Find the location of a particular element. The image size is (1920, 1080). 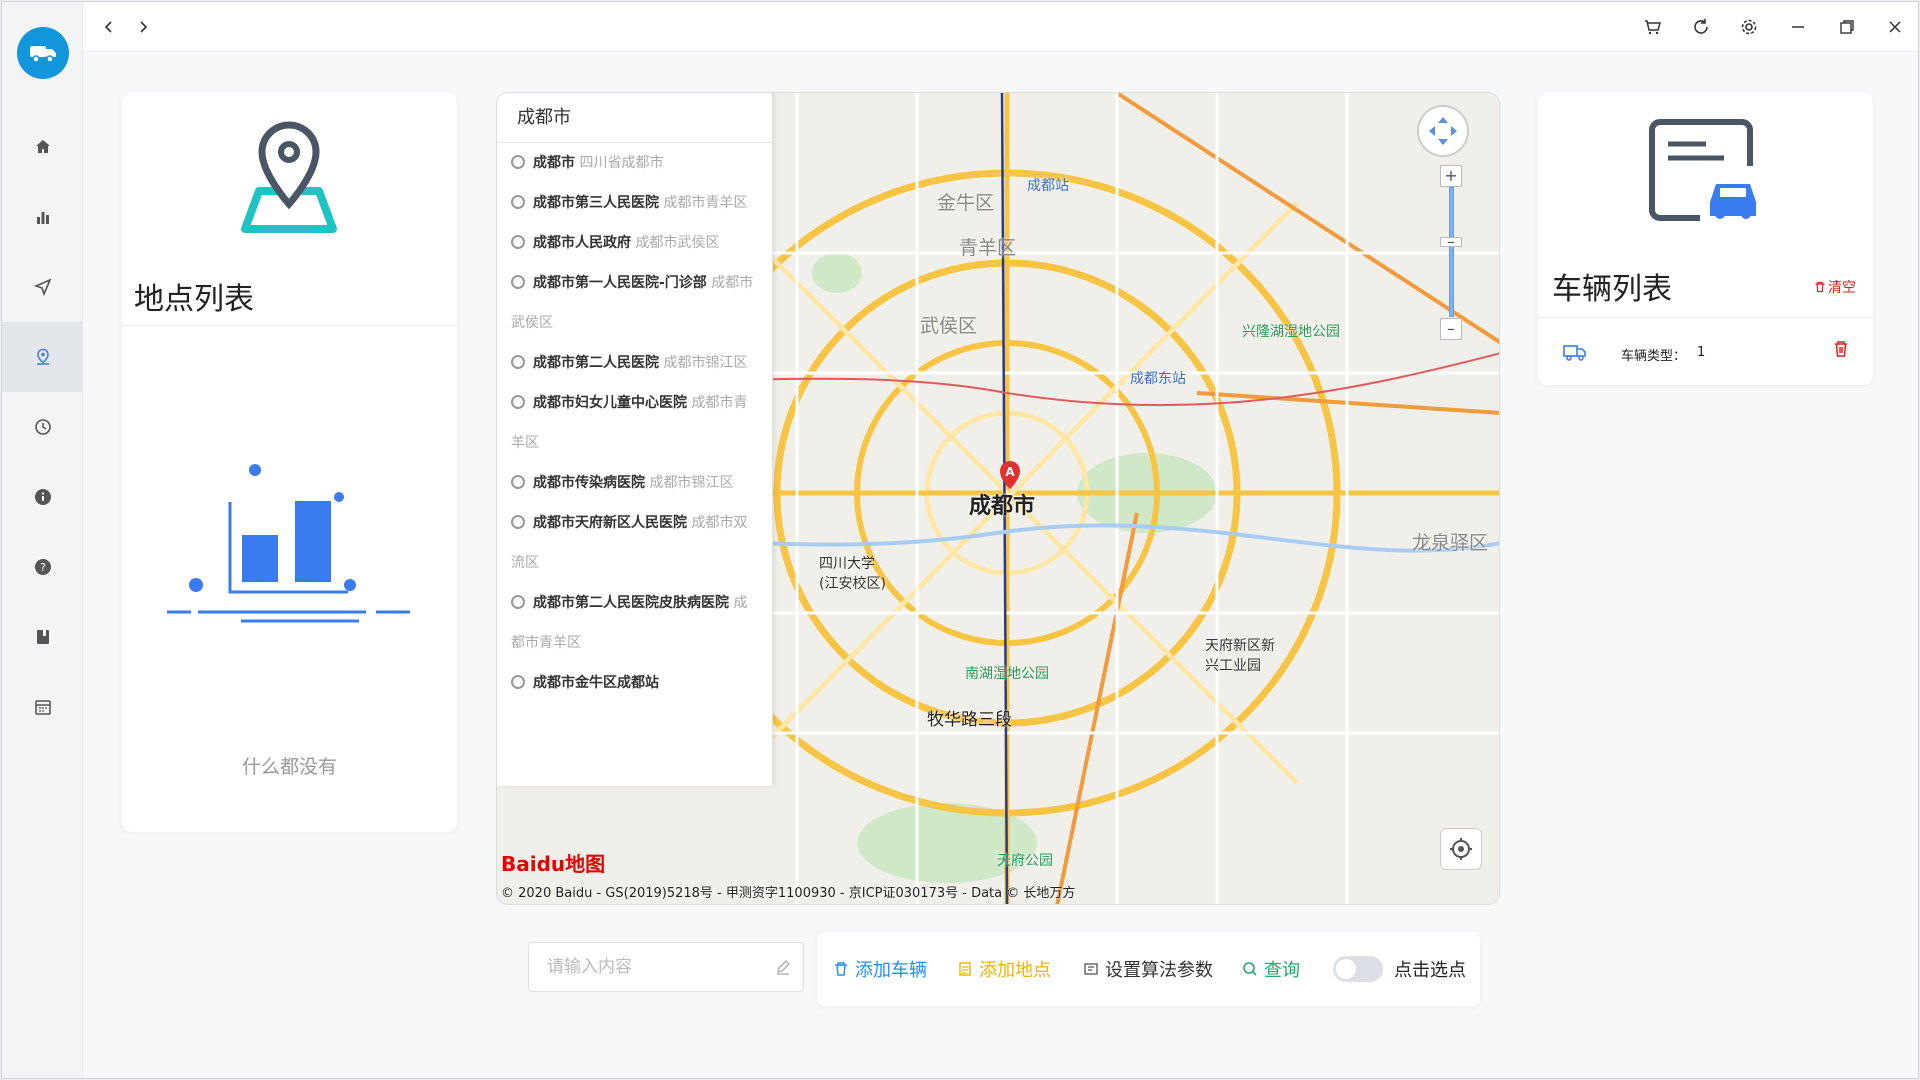

book-icon is located at coordinates (42, 637).